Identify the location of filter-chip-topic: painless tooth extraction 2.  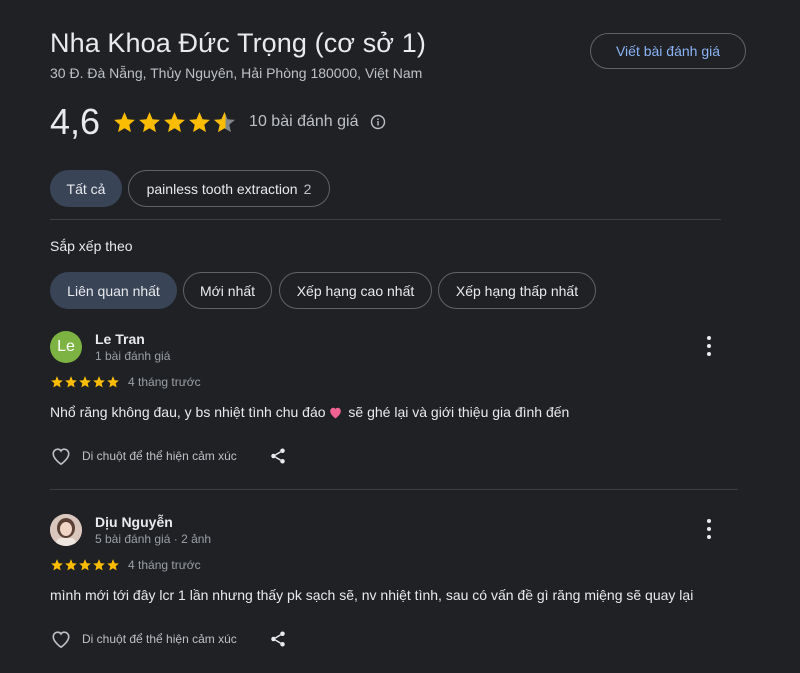
(229, 188).